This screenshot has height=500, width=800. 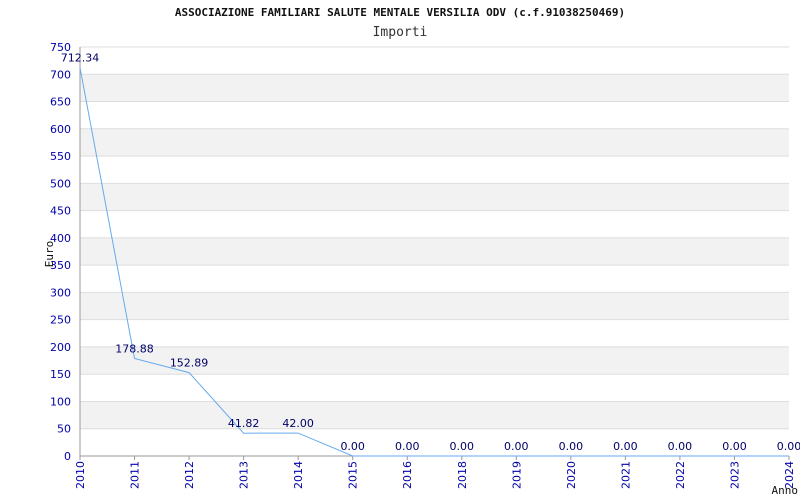 What do you see at coordinates (60, 156) in the screenshot?
I see `y-tick-label: 550` at bounding box center [60, 156].